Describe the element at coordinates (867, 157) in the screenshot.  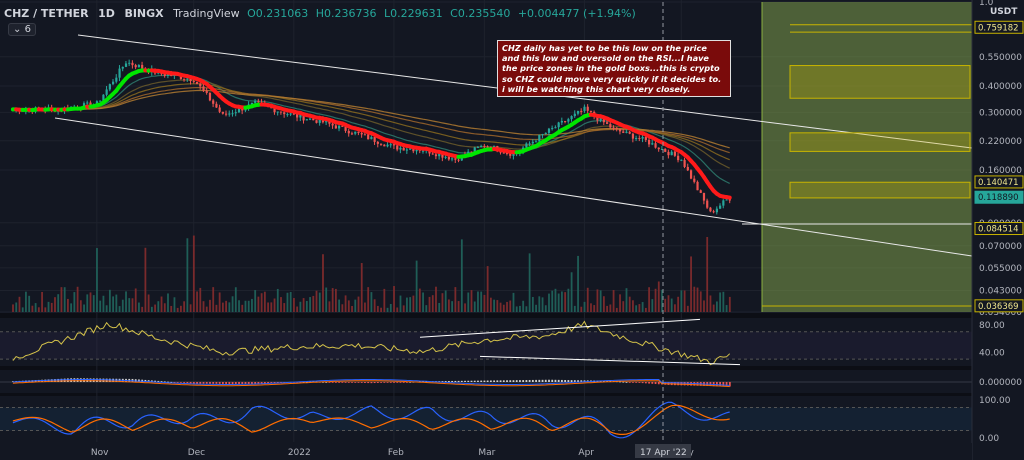
I see `projection-zone` at that location.